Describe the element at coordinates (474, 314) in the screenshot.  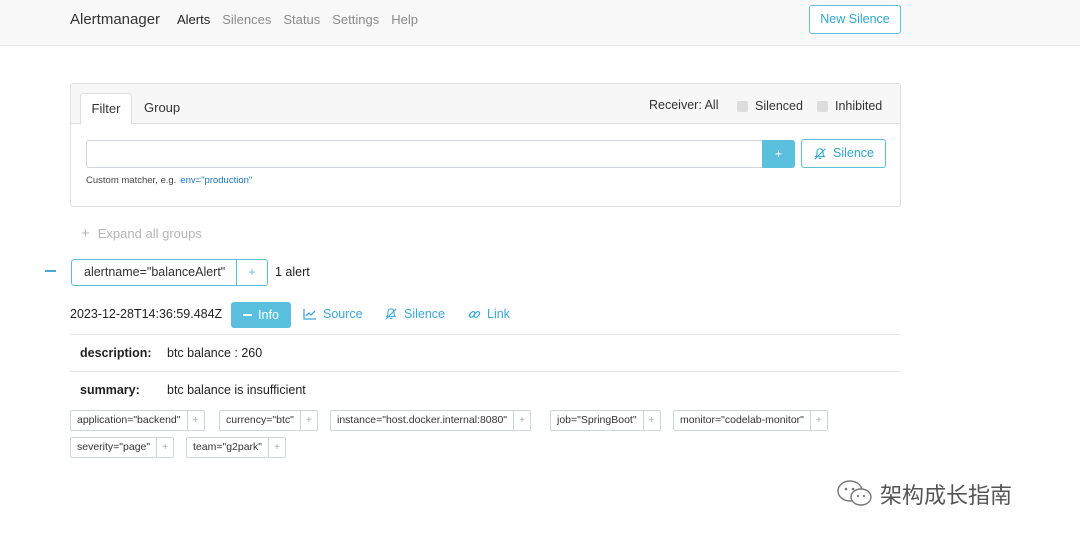
I see `link-icon` at that location.